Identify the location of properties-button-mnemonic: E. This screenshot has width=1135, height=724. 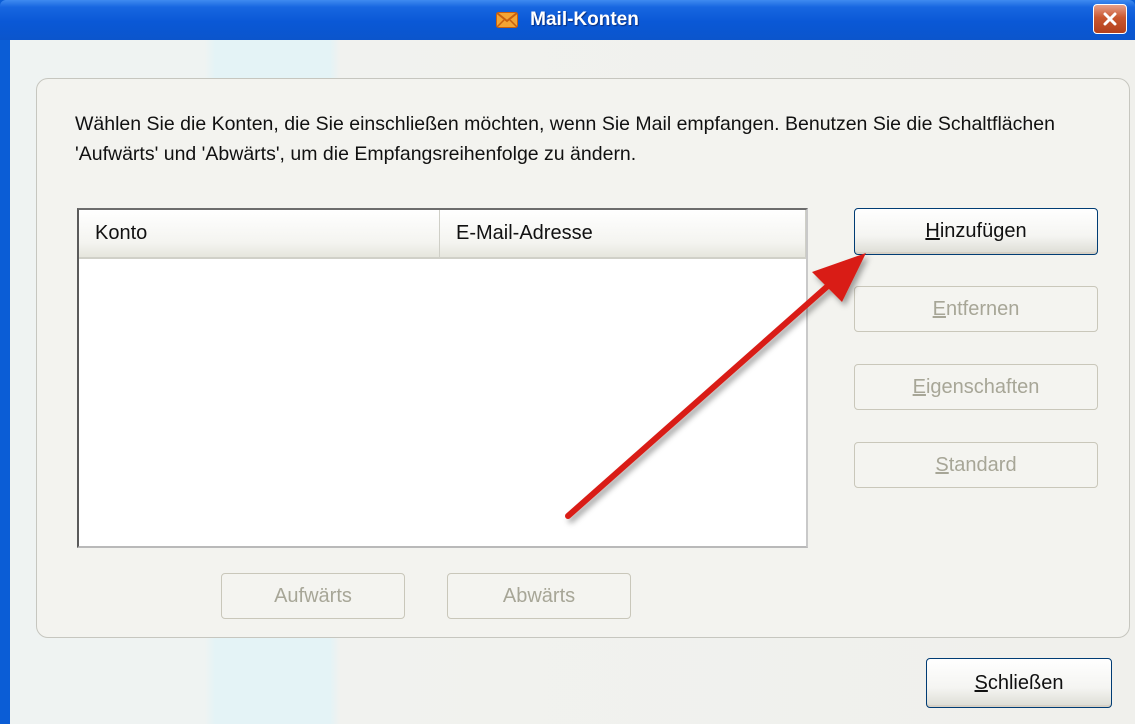
(919, 386).